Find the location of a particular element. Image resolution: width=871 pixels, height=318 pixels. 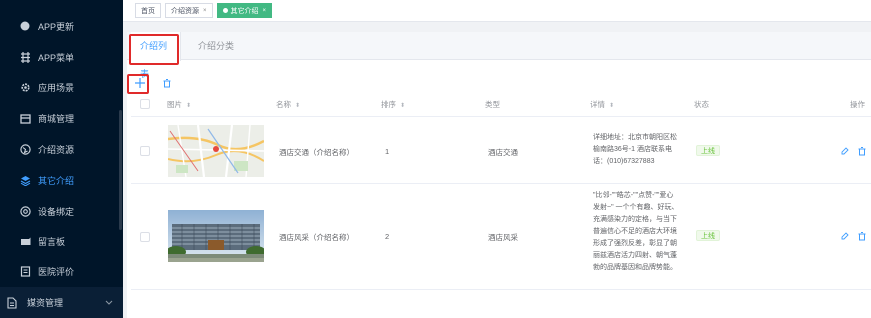

tab-bar: 介绍列表 介绍分类 is located at coordinates (499, 55).